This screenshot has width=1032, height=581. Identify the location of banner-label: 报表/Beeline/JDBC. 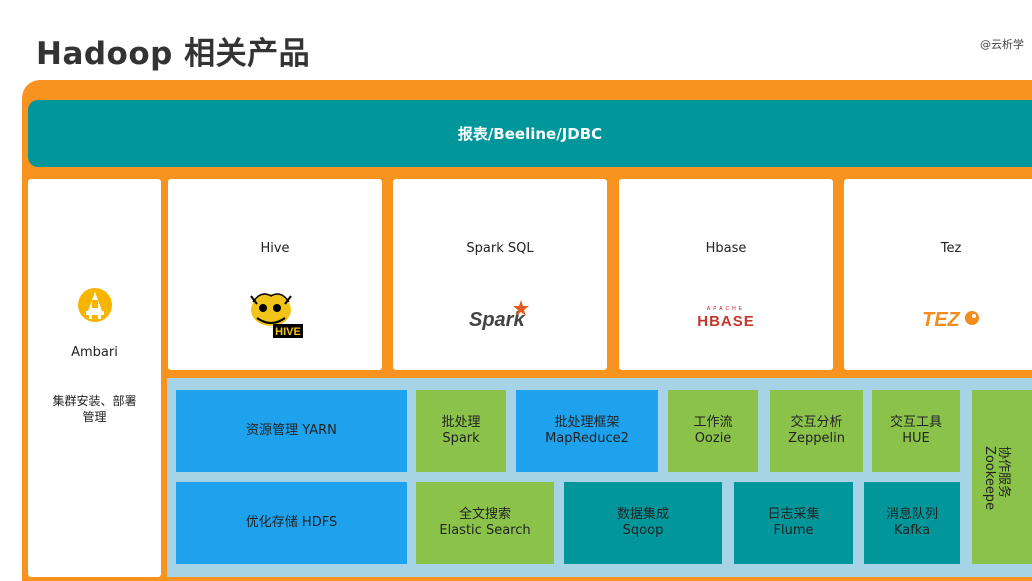
(530, 134).